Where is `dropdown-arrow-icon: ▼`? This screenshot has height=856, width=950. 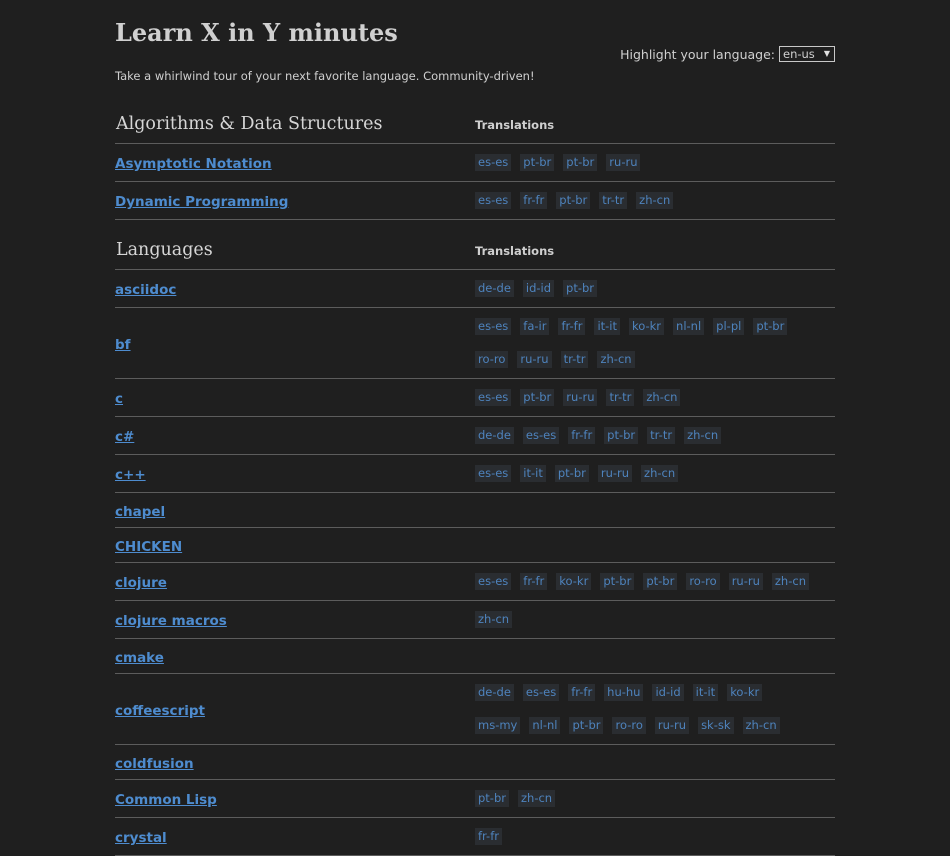
dropdown-arrow-icon: ▼ is located at coordinates (826, 53).